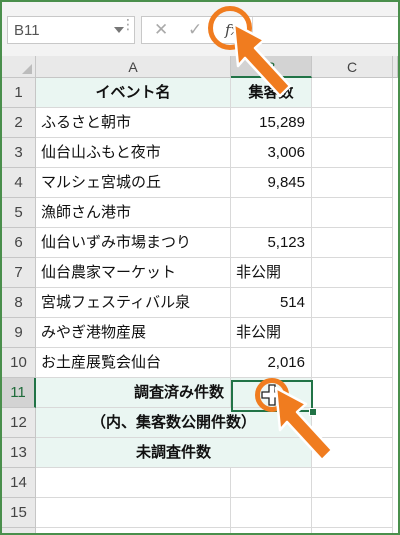 This screenshot has height=535, width=400. What do you see at coordinates (271, 183) in the screenshot?
I see `cell-b4: 9,845` at bounding box center [271, 183].